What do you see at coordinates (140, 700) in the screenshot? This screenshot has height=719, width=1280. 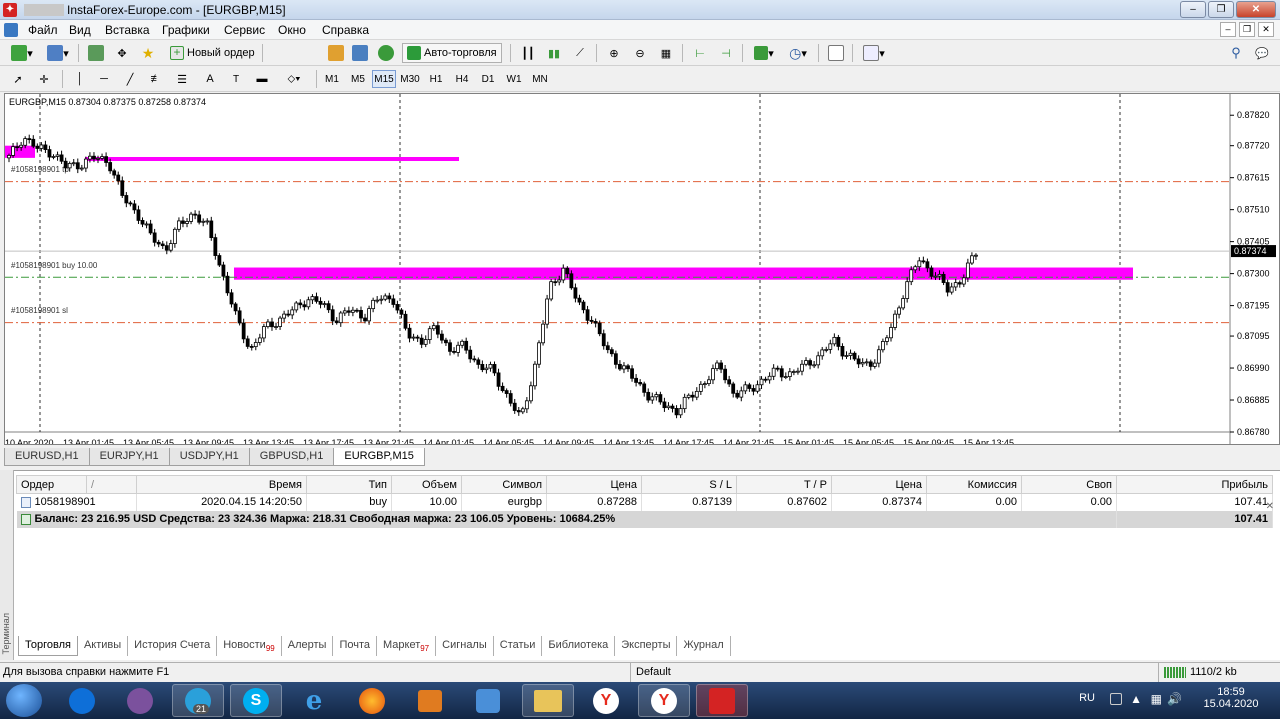 I see `viber-icon` at bounding box center [140, 700].